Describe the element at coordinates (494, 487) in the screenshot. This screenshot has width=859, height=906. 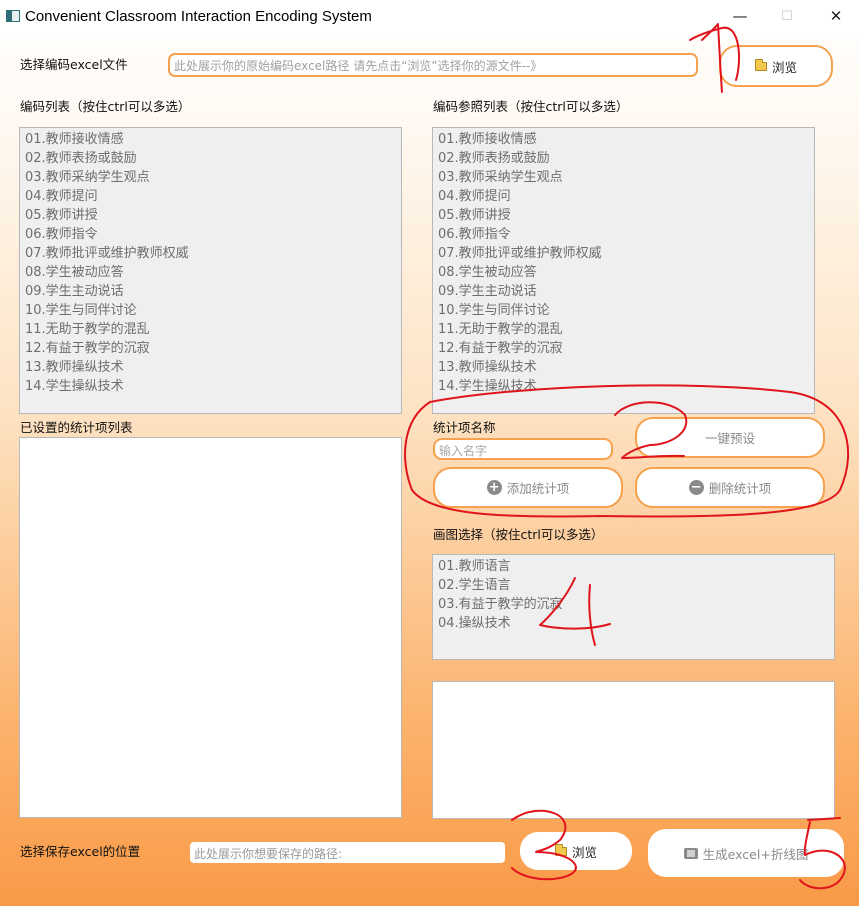
I see `plus-circle-icon: +` at that location.